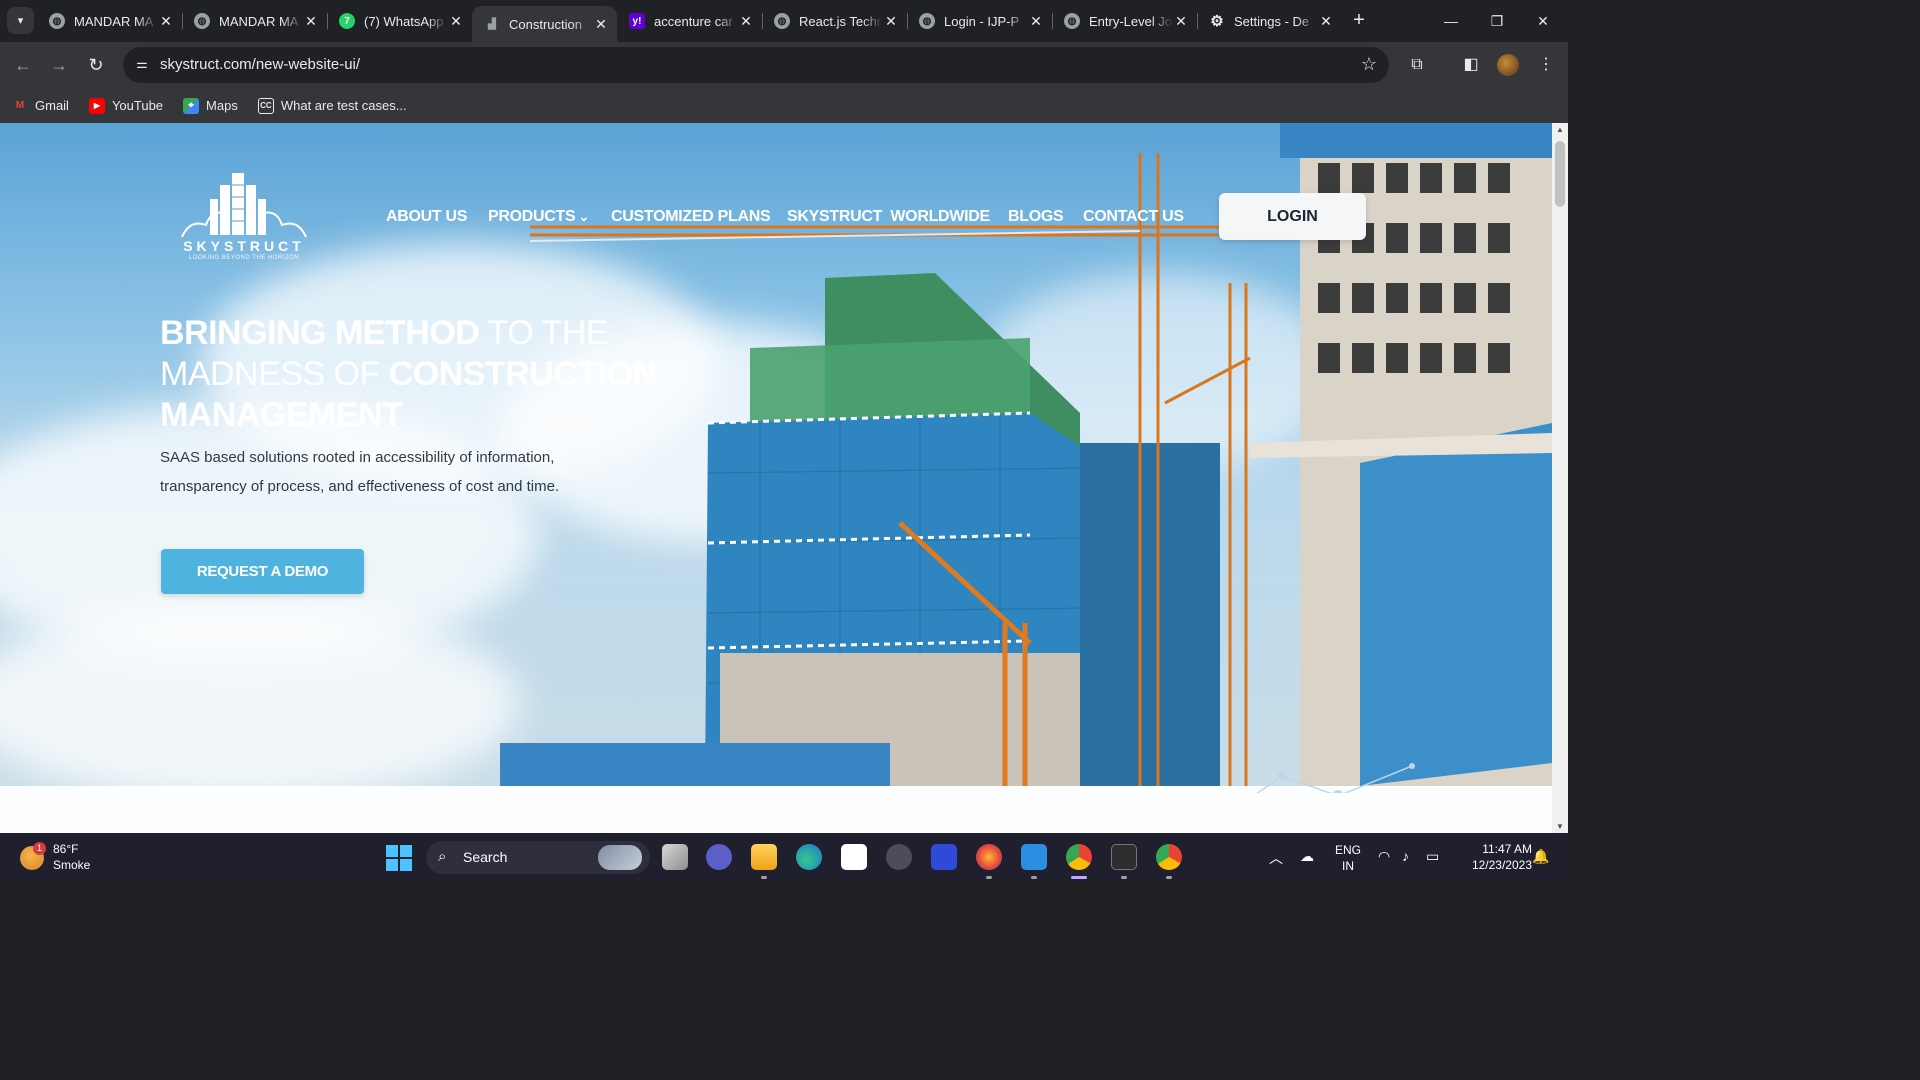  I want to click on minimize-button: —, so click(1451, 21).